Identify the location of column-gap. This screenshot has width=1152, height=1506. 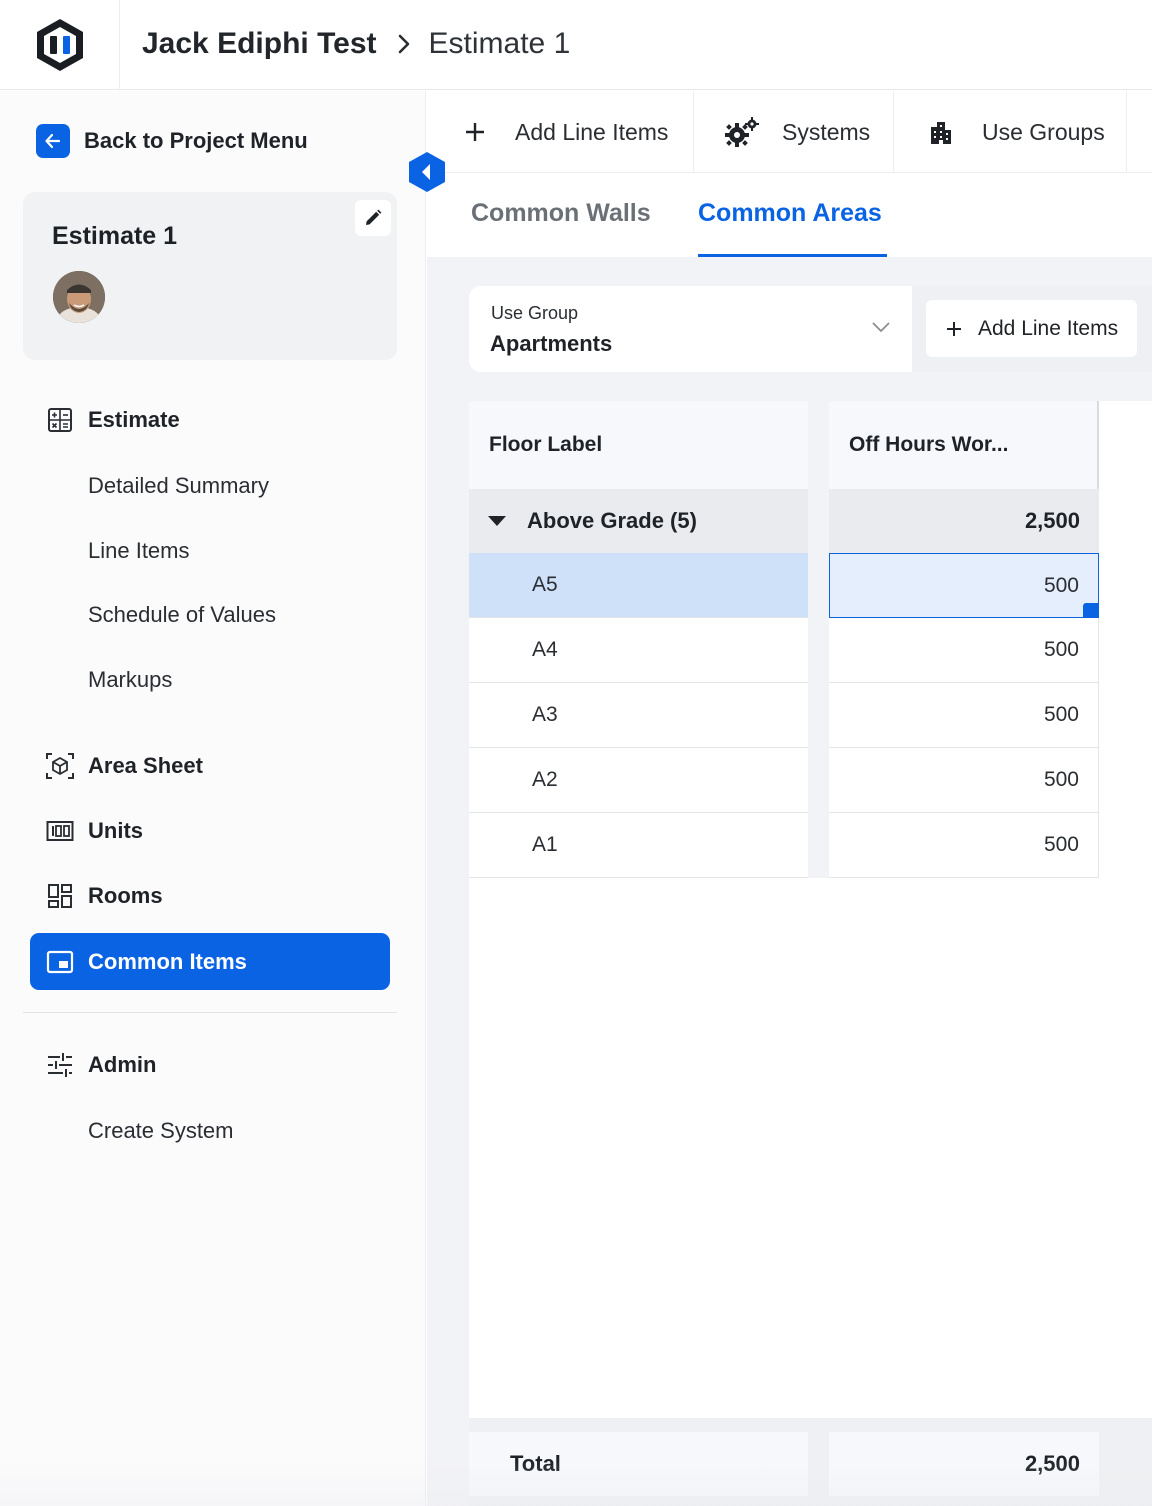
(818, 639).